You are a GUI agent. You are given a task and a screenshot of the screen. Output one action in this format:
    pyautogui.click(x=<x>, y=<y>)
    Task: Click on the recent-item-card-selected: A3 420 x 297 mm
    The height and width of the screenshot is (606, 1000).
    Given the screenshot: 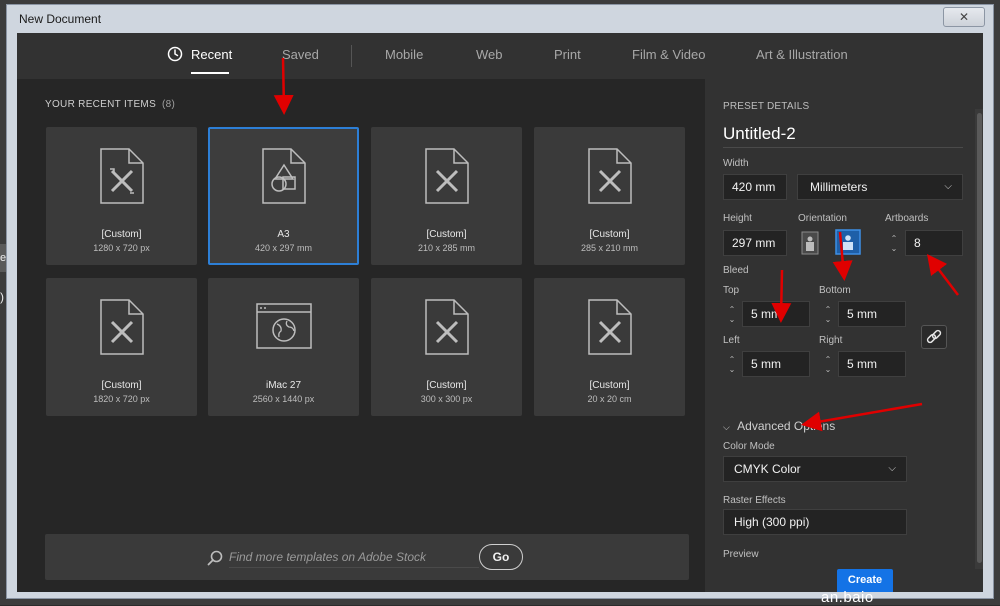 What is the action you would take?
    pyautogui.click(x=283, y=196)
    